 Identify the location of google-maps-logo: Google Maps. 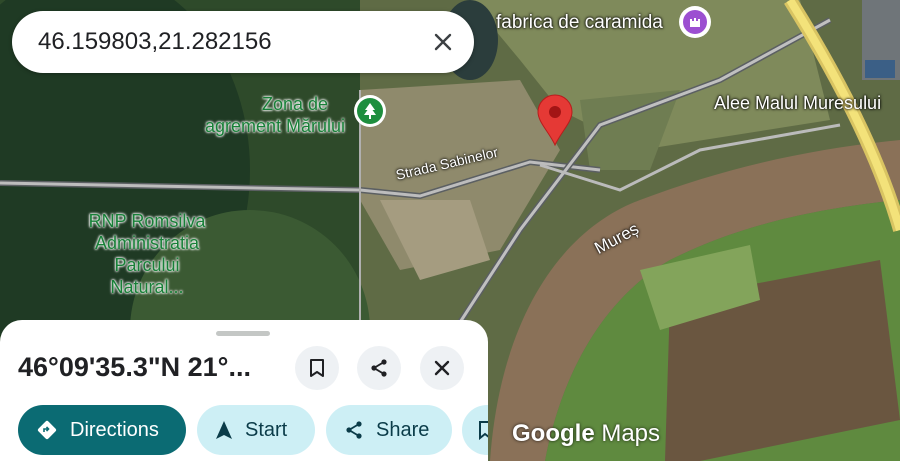
(586, 434).